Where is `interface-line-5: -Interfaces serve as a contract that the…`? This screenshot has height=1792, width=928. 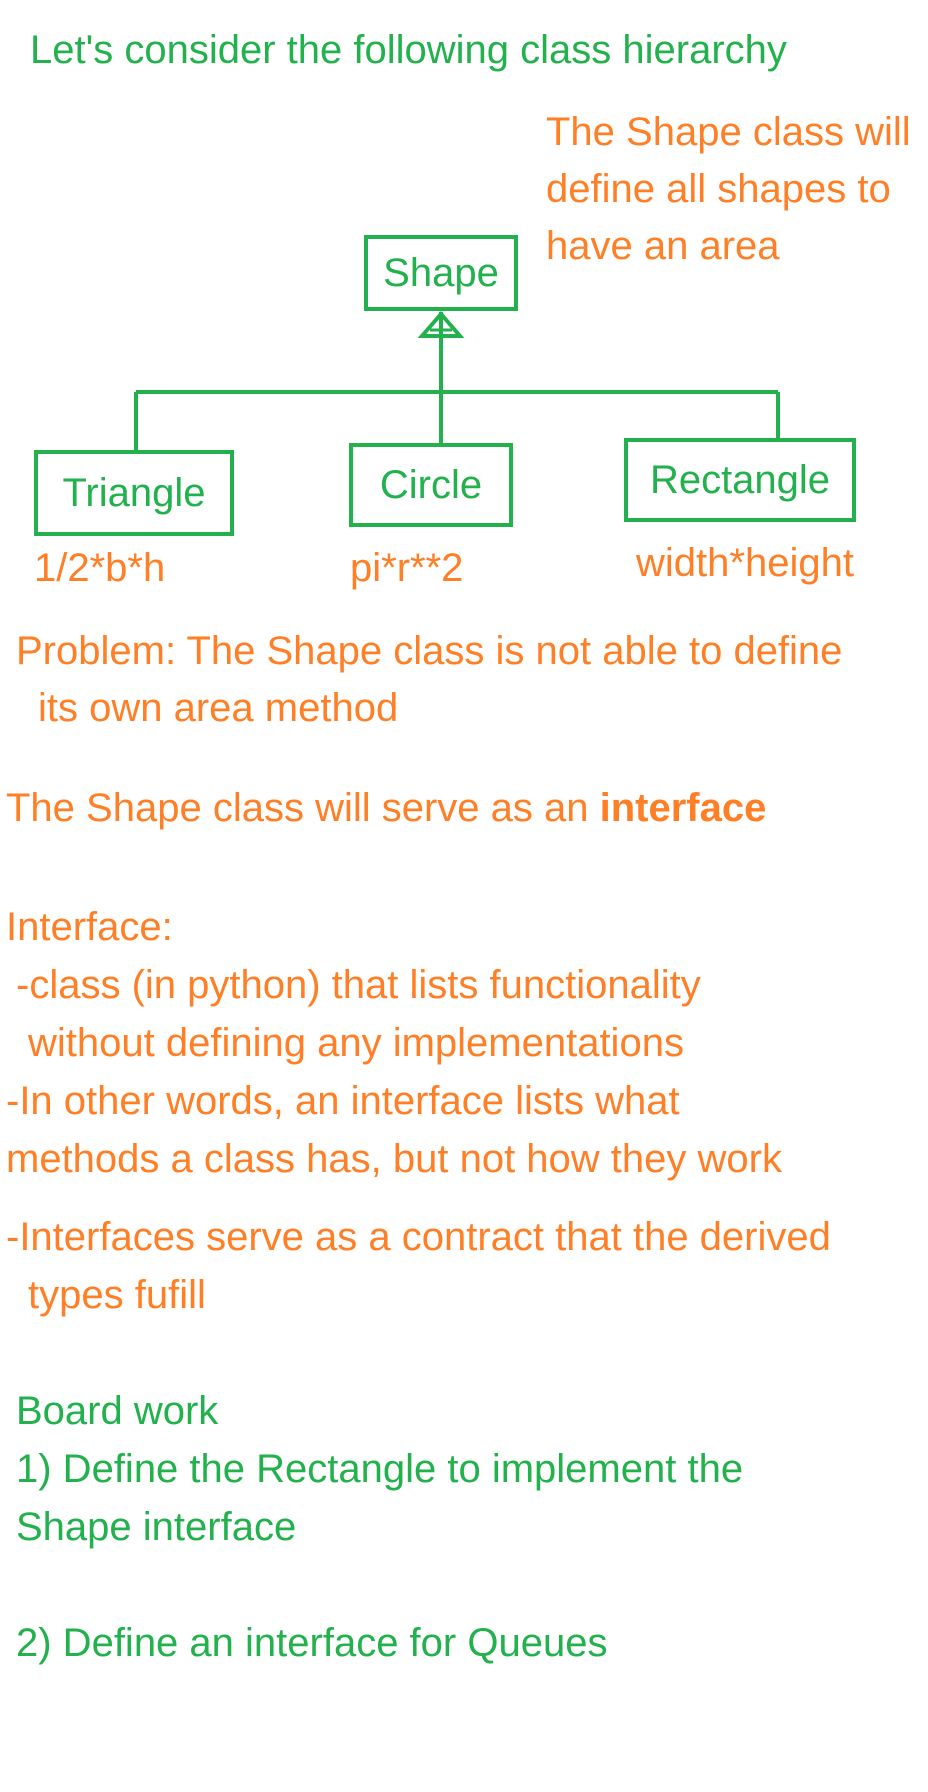 interface-line-5: -Interfaces serve as a contract that the… is located at coordinates (418, 1237).